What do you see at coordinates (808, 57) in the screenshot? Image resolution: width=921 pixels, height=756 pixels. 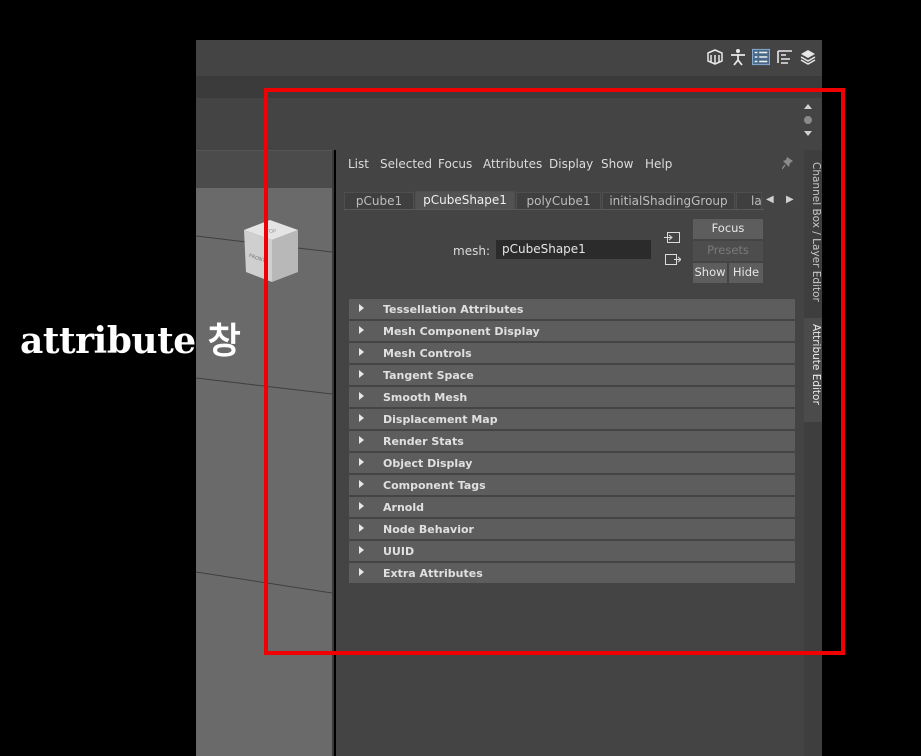 I see `channel-box-icon` at bounding box center [808, 57].